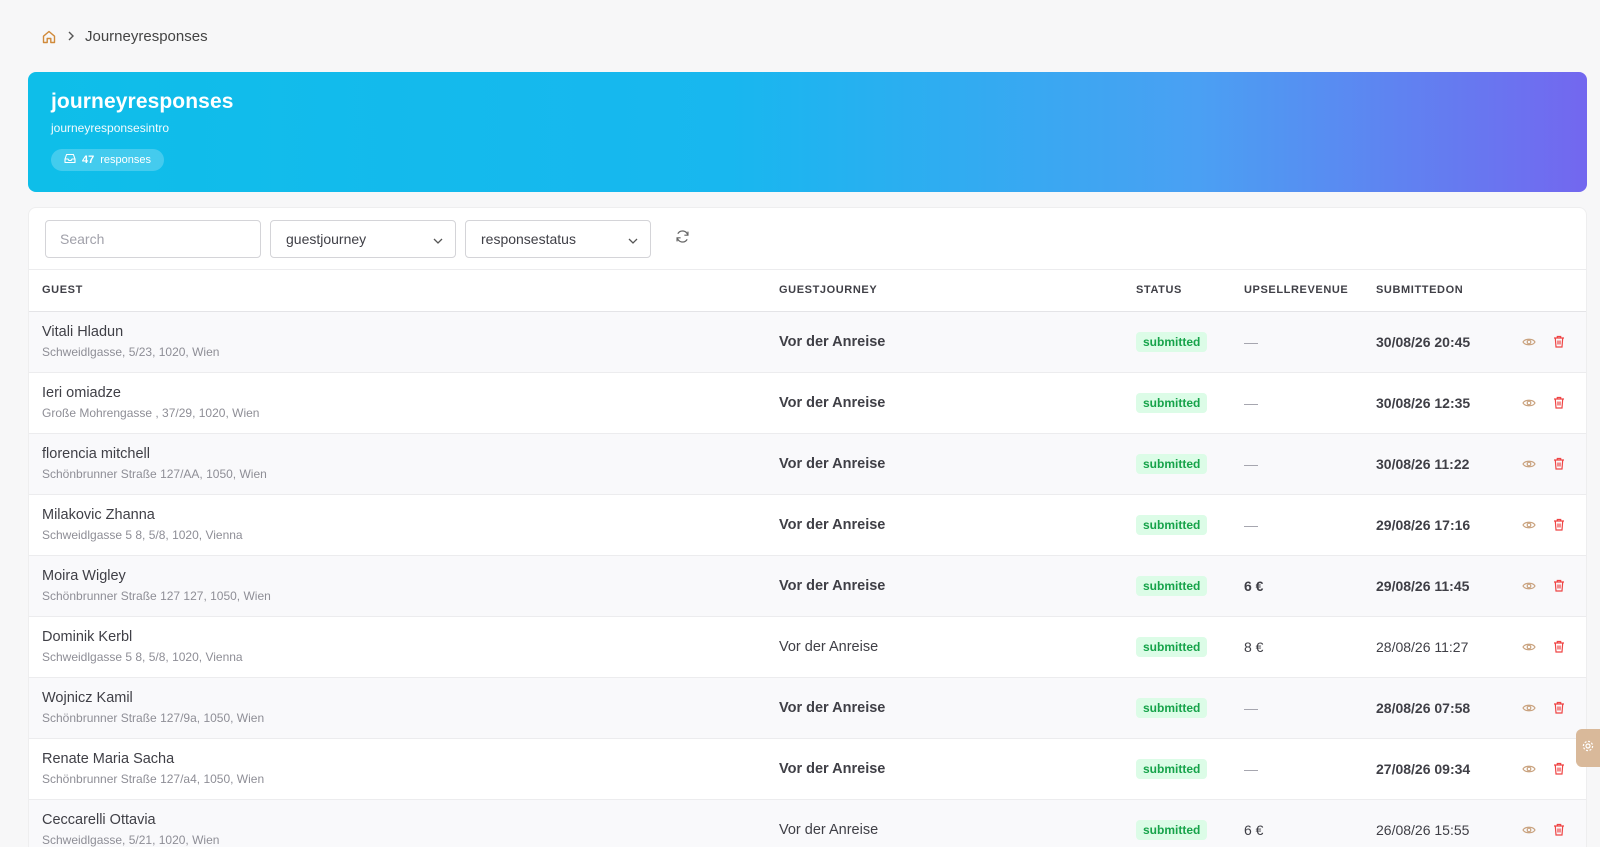  What do you see at coordinates (49, 37) in the screenshot?
I see `home-icon` at bounding box center [49, 37].